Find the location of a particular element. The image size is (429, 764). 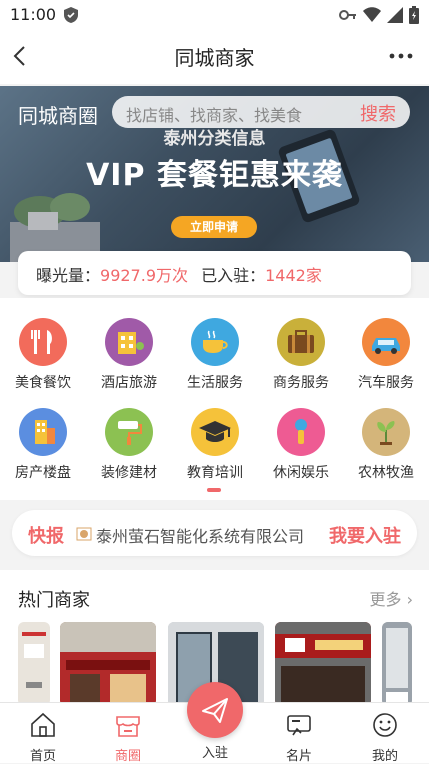

join-fab-button is located at coordinates (215, 710).